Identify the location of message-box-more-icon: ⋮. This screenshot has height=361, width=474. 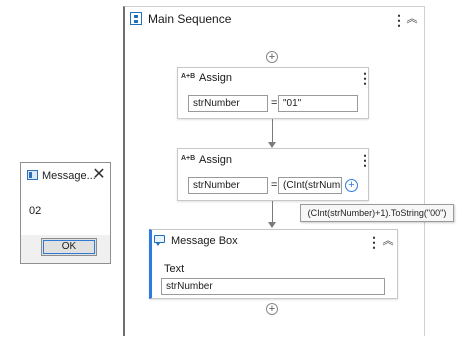
(374, 242).